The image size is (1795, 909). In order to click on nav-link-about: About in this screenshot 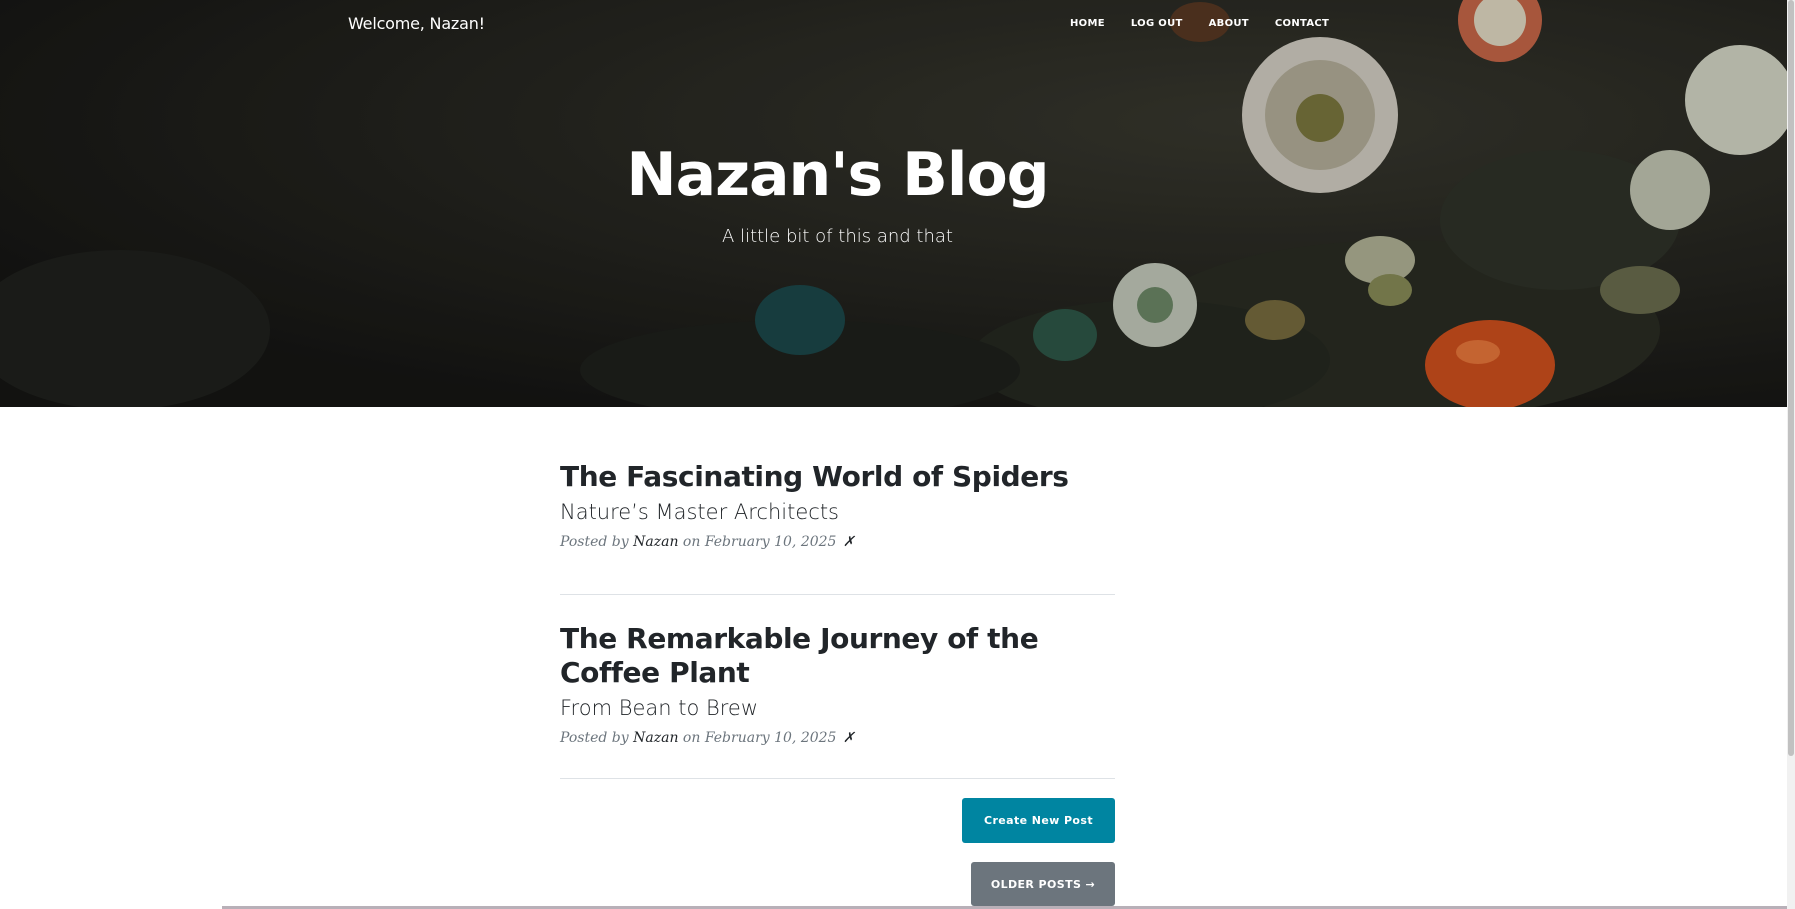, I will do `click(1229, 23)`.